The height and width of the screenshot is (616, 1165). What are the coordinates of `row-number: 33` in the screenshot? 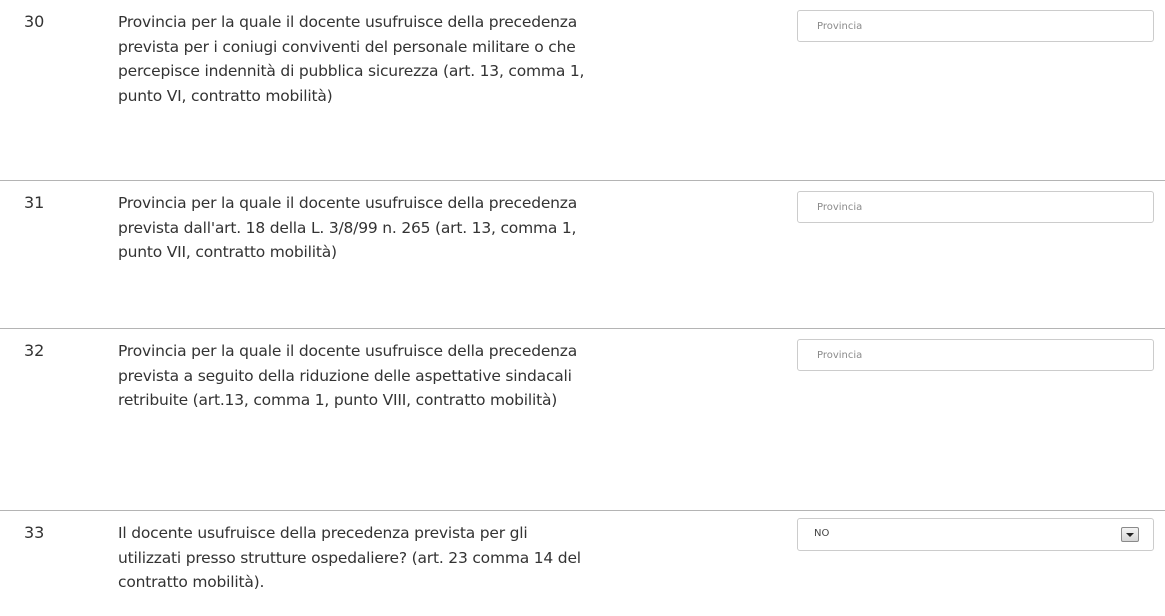 It's located at (34, 532).